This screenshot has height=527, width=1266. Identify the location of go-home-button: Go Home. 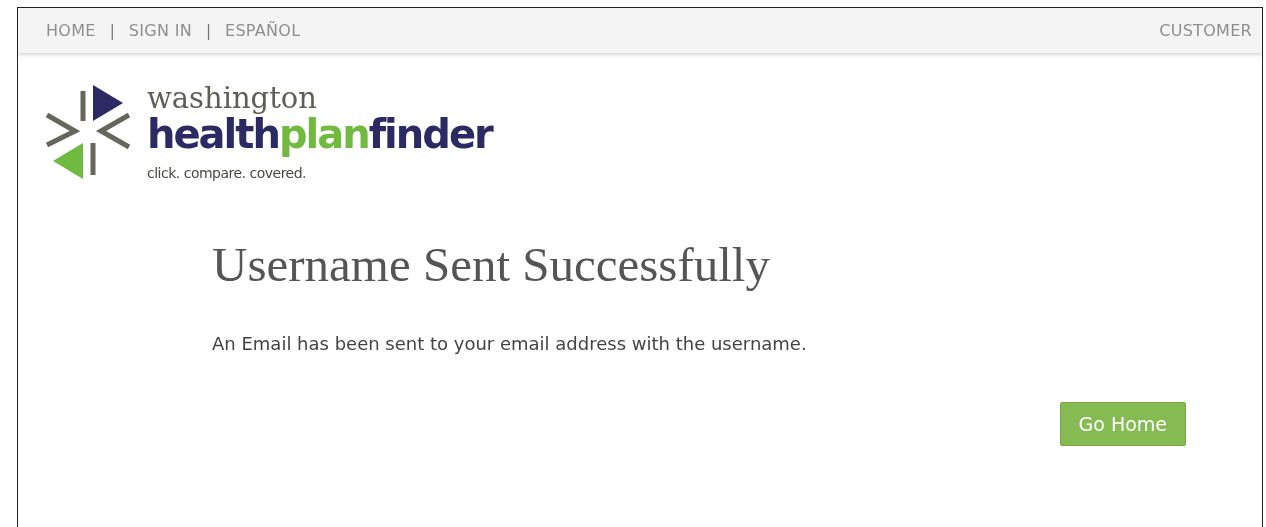
(1122, 424).